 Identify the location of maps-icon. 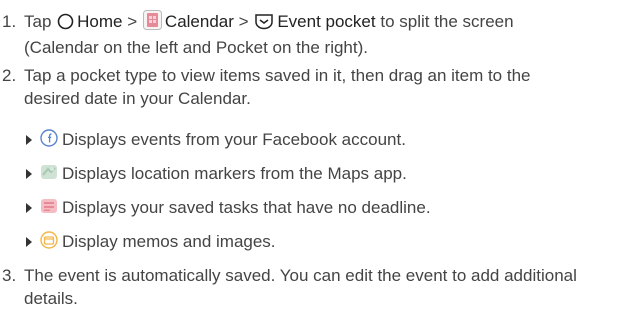
(49, 172).